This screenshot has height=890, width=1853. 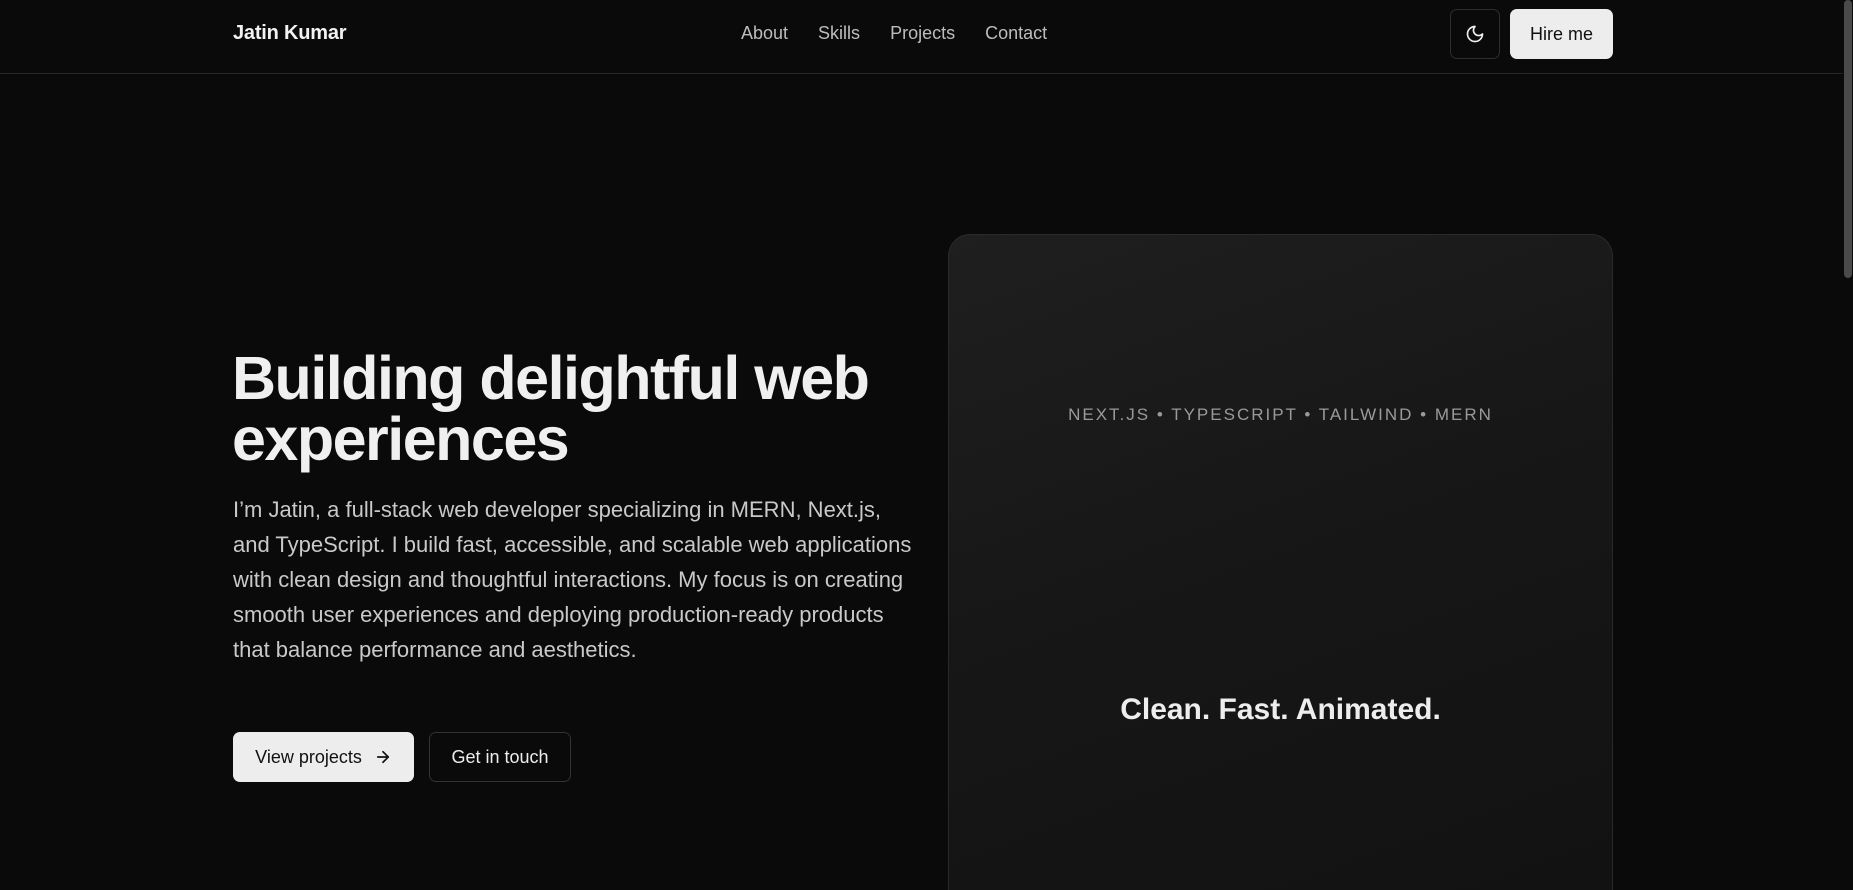 I want to click on view-projects-label: View projects, so click(x=308, y=756).